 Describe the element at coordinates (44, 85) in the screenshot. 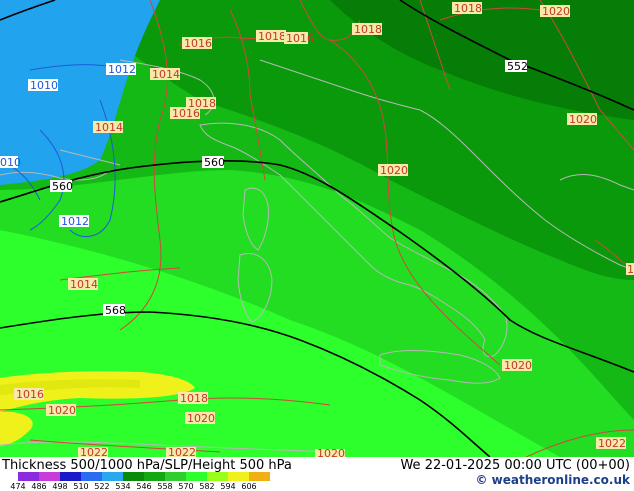

I see `isobar-label: 1010` at that location.